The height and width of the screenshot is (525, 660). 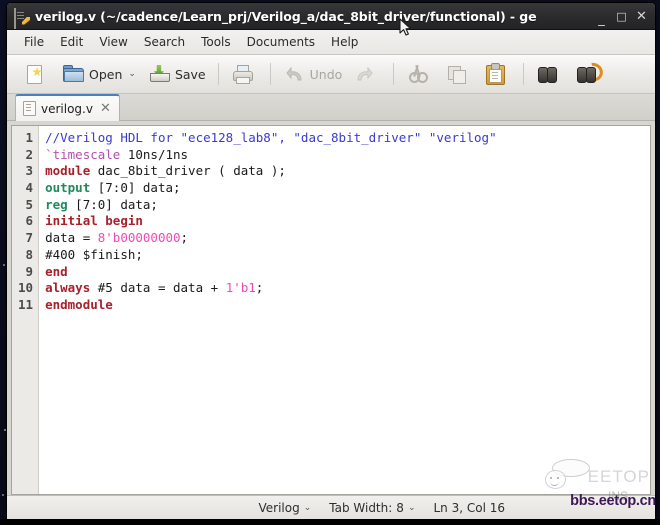 I want to click on tab-verilog-v: verilog.v ✕, so click(x=67, y=107).